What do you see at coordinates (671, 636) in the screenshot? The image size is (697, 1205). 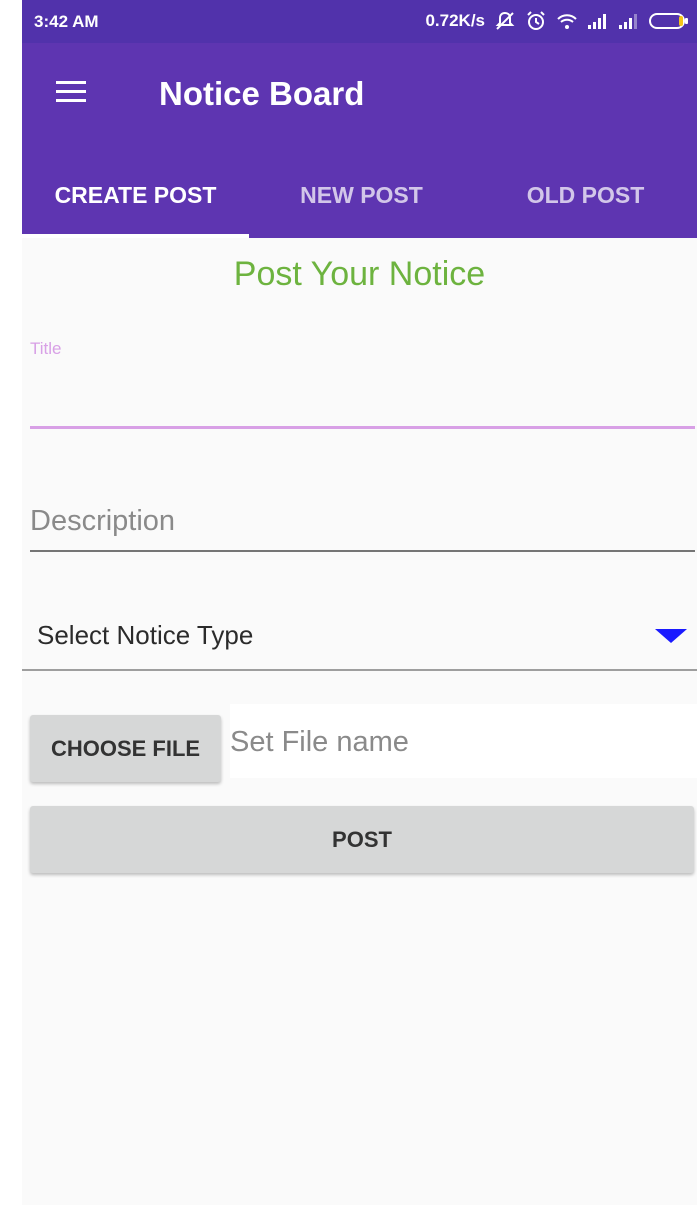 I see `dropdown-arrow-icon` at bounding box center [671, 636].